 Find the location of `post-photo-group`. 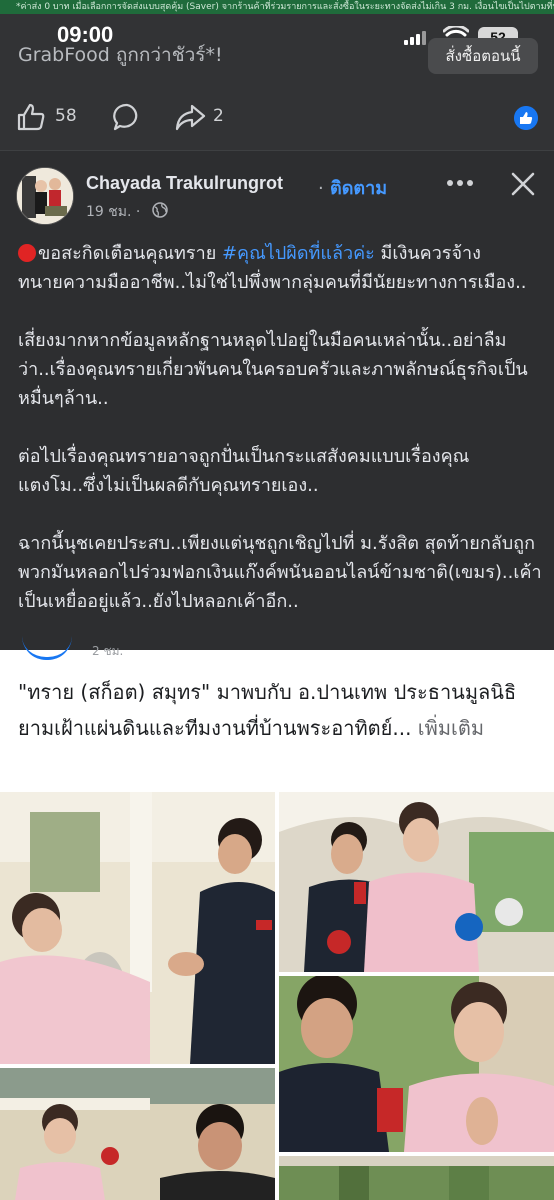

post-photo-group is located at coordinates (137, 1134).